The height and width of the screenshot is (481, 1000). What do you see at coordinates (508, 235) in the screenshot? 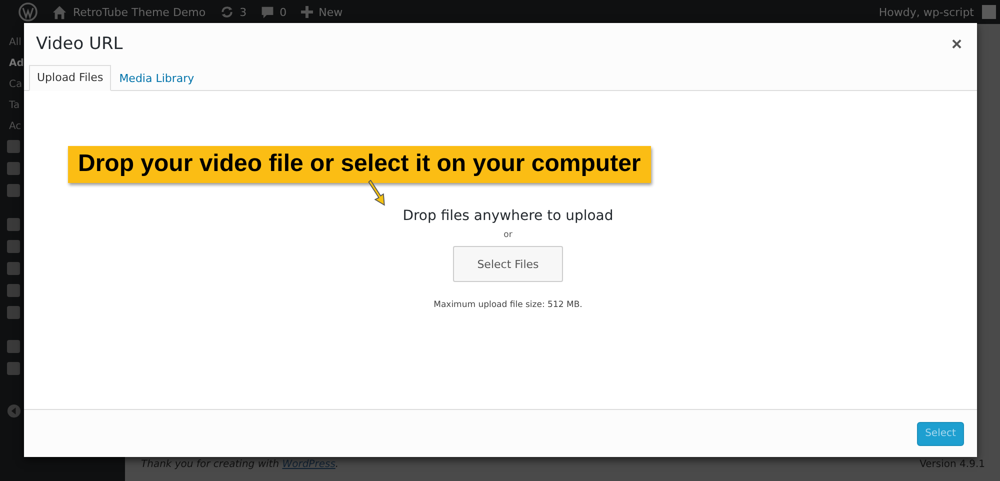
I see `or-text: or` at bounding box center [508, 235].